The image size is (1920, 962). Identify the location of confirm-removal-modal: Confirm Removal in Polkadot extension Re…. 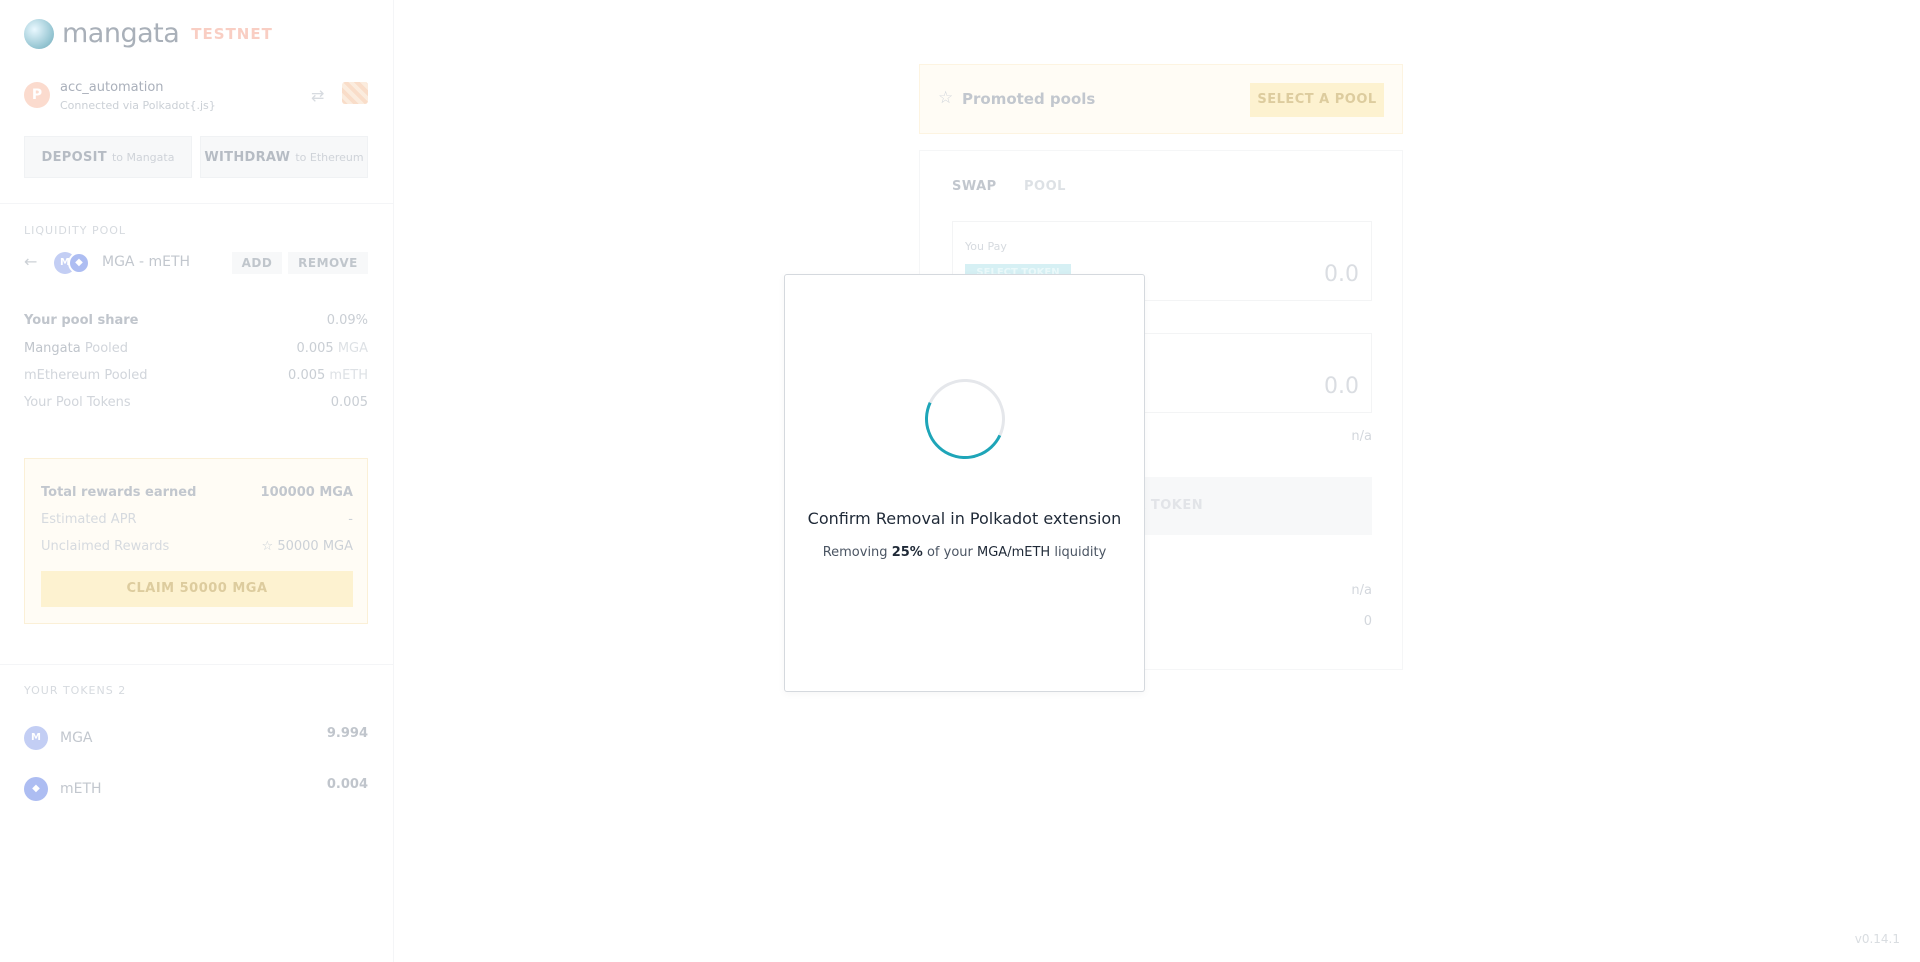
(964, 483).